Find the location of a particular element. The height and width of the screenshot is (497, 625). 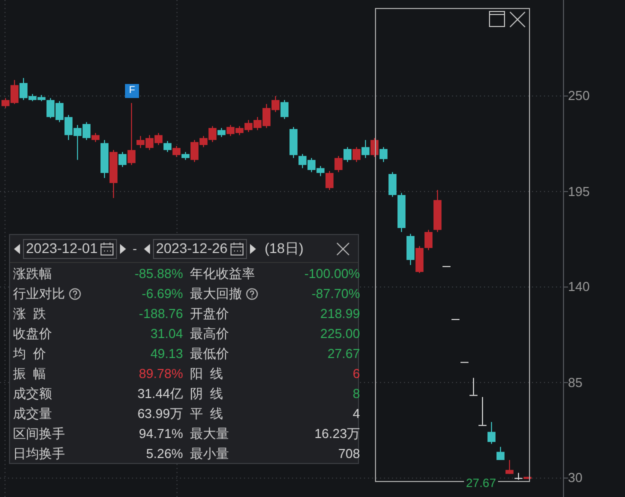

stat-label: 最大量 is located at coordinates (209, 434).